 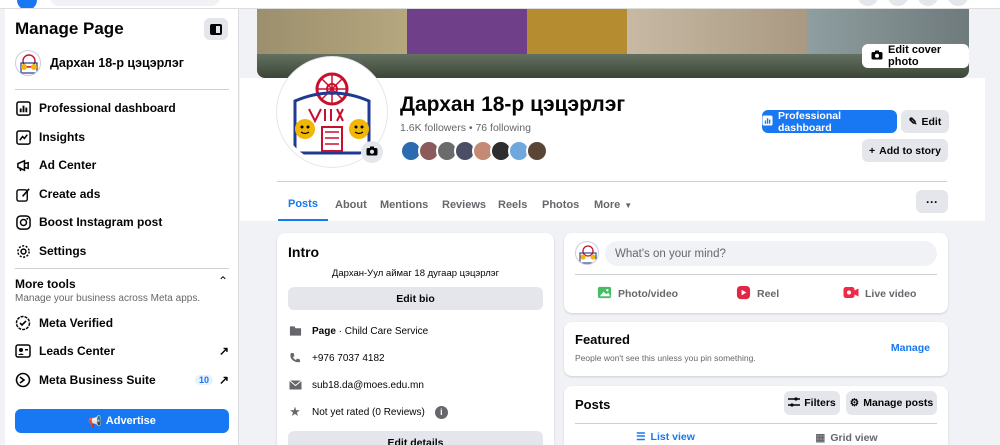 What do you see at coordinates (665, 435) in the screenshot?
I see `list-view-tab: ☰ List view` at bounding box center [665, 435].